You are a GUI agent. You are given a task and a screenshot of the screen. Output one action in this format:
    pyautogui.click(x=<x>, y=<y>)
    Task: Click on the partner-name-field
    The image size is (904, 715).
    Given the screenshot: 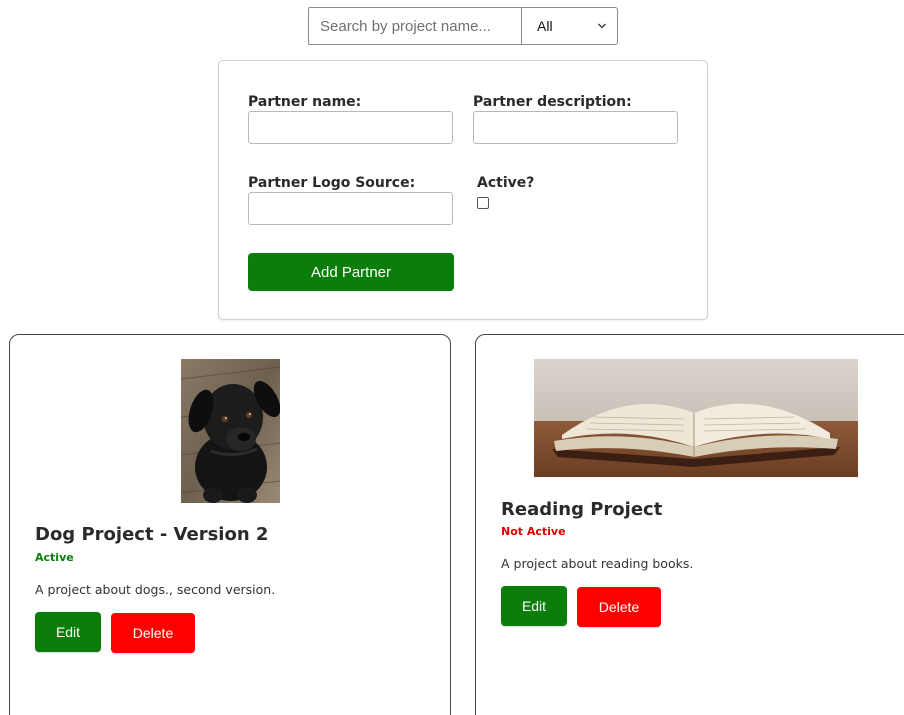 What is the action you would take?
    pyautogui.click(x=350, y=127)
    